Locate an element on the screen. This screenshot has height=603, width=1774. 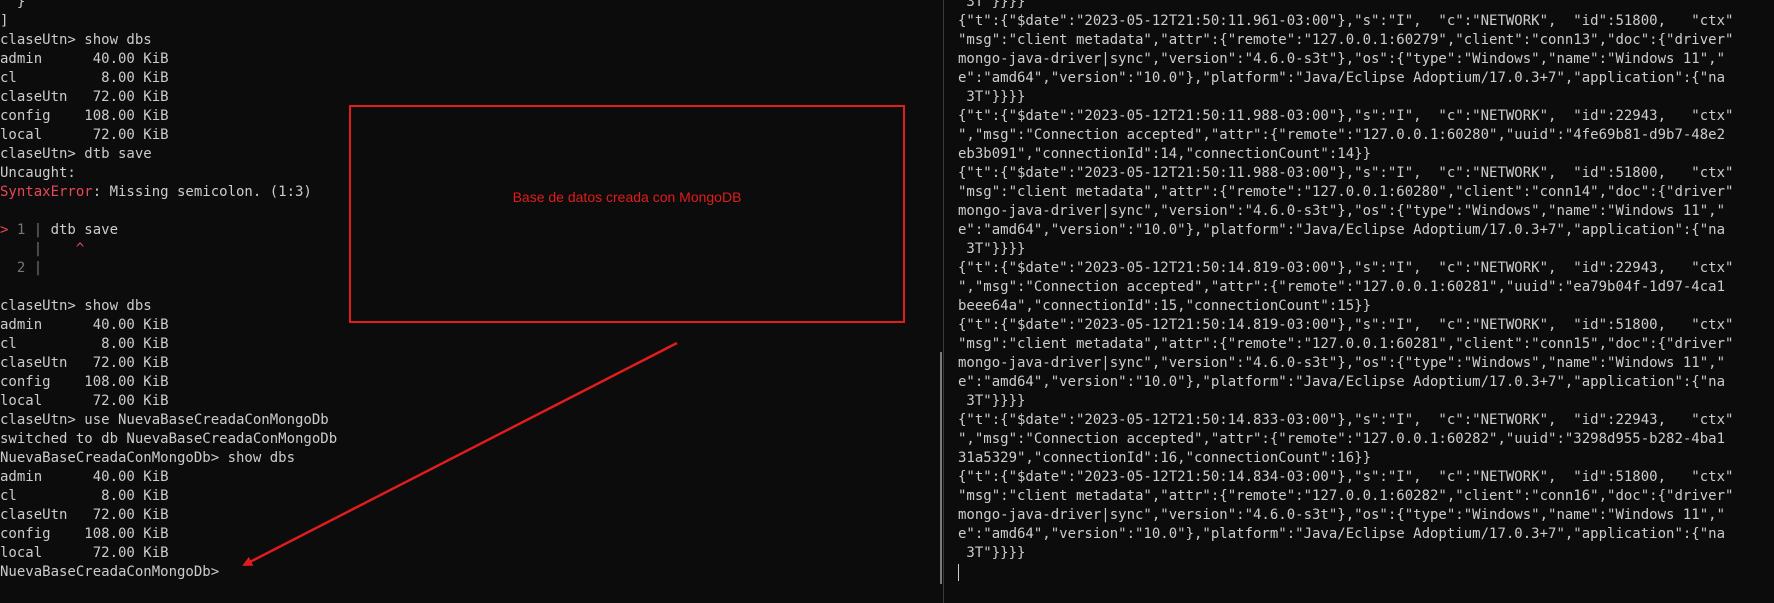
terminal-line: } is located at coordinates (168, 6).